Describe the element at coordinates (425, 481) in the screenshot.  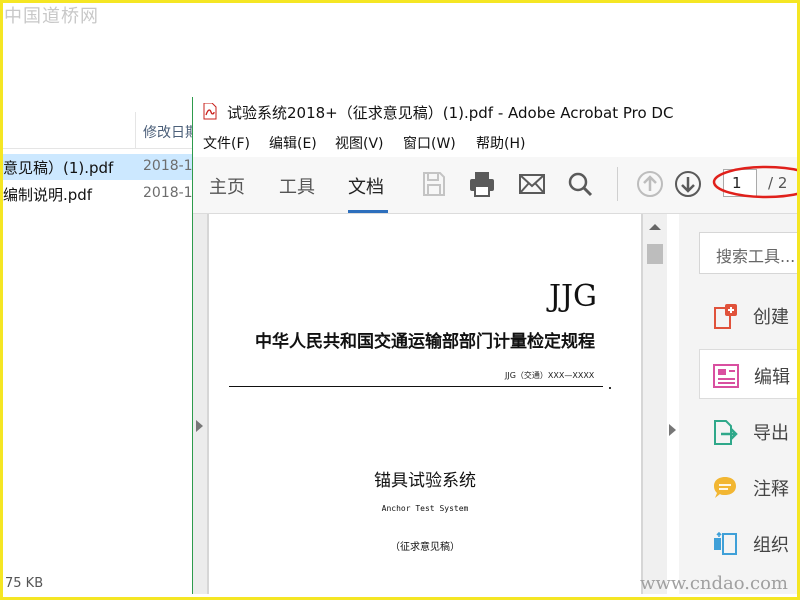
I see `doc-name: 锚具试验系统` at that location.